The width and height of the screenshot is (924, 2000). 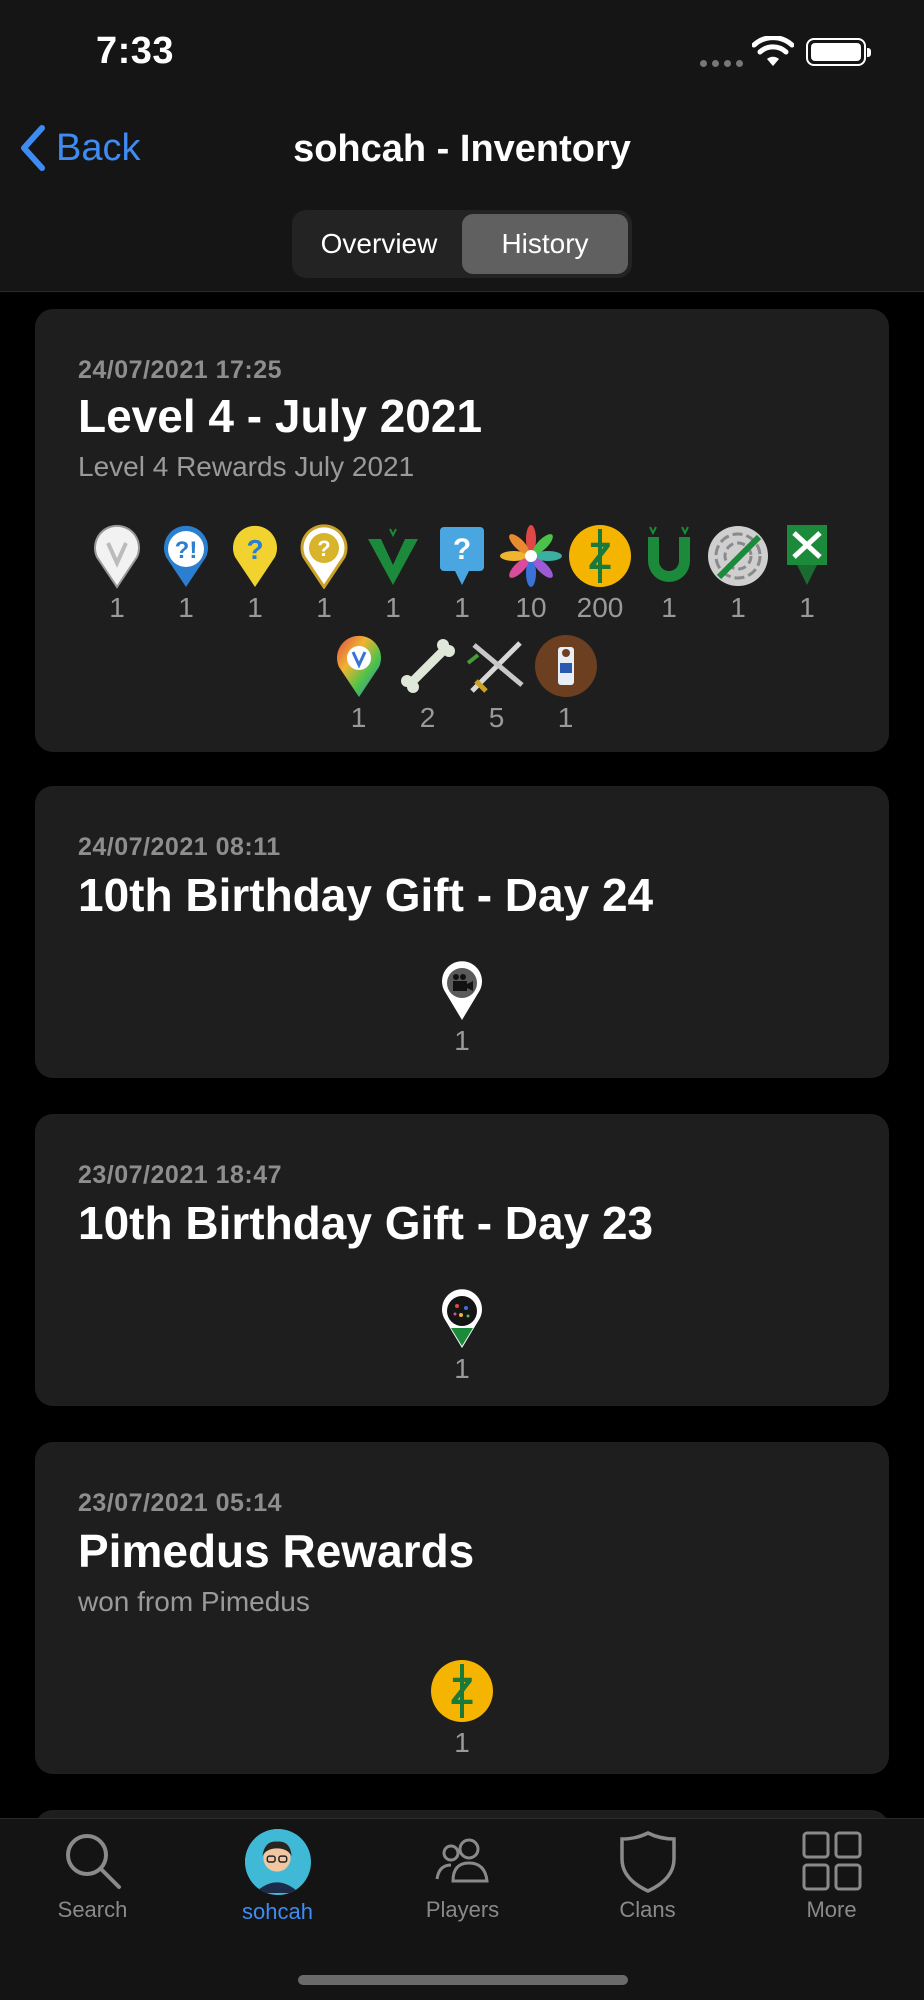 I want to click on reward-item: ?! 1, so click(x=186, y=572).